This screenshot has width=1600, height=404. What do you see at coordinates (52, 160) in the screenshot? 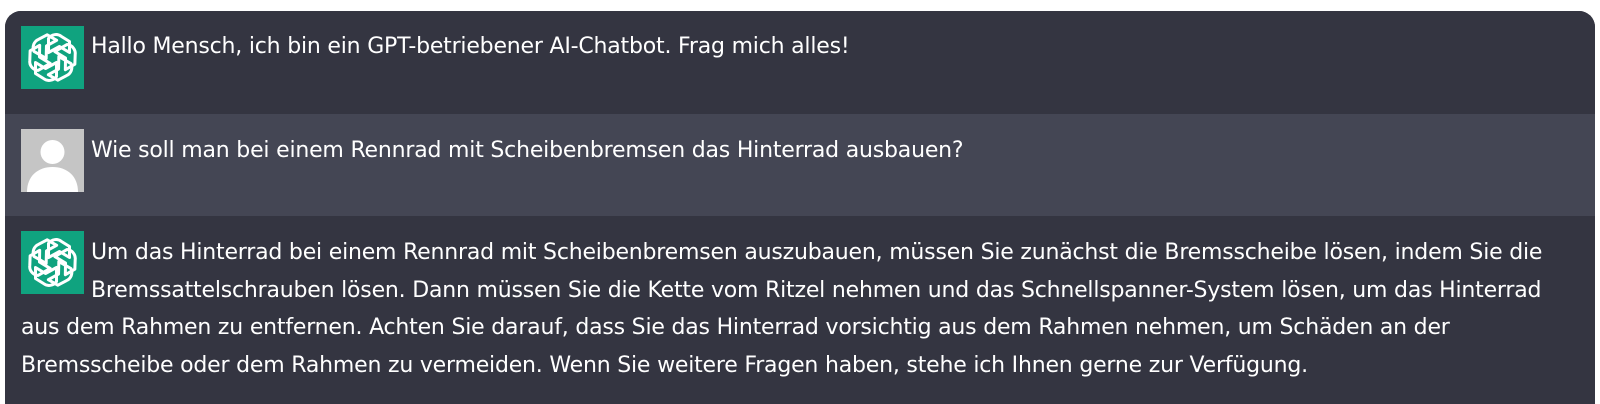
I see `user-silhouette-icon` at bounding box center [52, 160].